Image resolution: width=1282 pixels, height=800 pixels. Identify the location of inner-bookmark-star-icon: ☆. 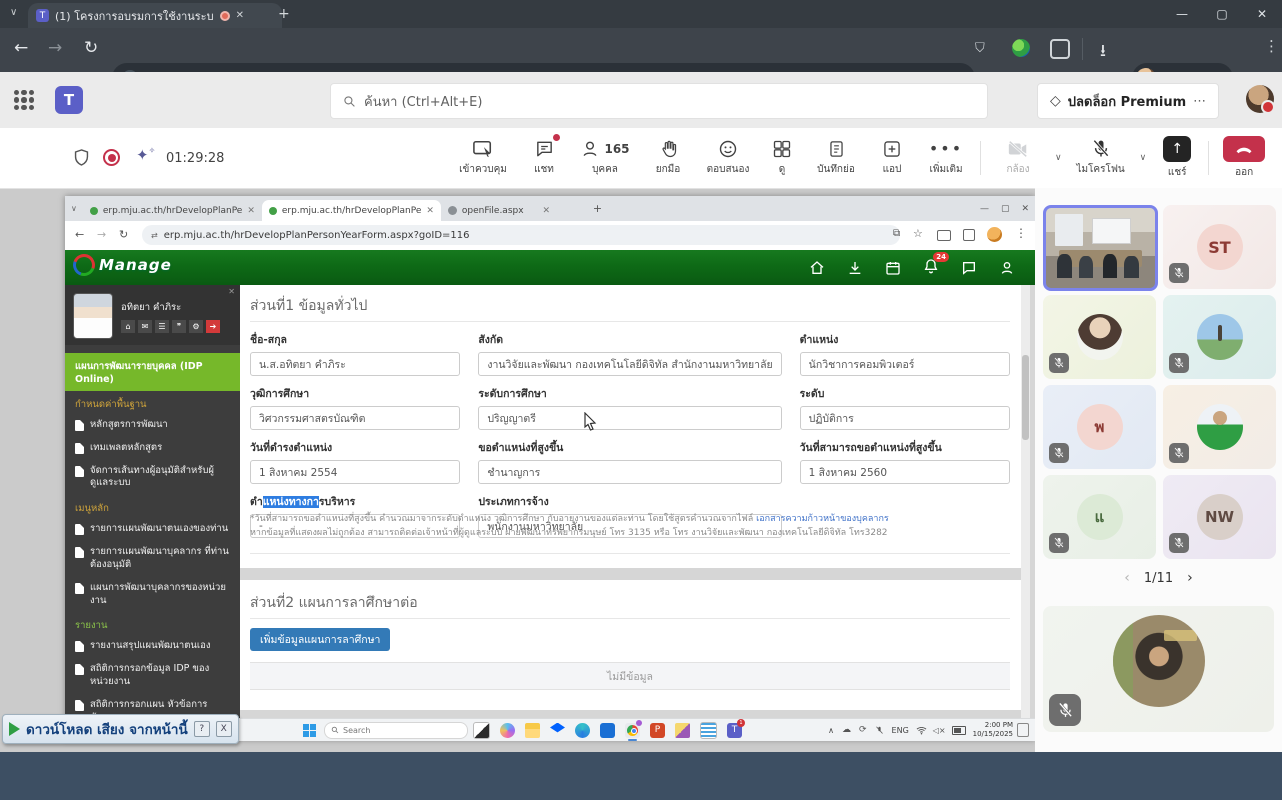
(918, 233).